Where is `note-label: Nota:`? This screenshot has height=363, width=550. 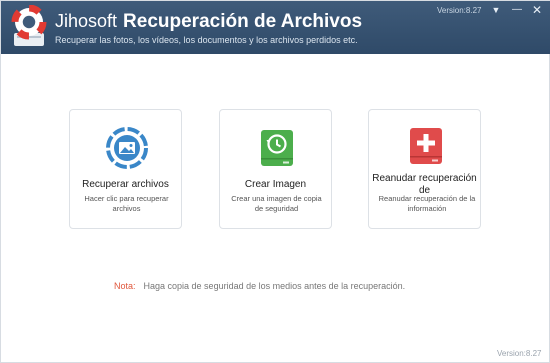
note-label: Nota: is located at coordinates (125, 286).